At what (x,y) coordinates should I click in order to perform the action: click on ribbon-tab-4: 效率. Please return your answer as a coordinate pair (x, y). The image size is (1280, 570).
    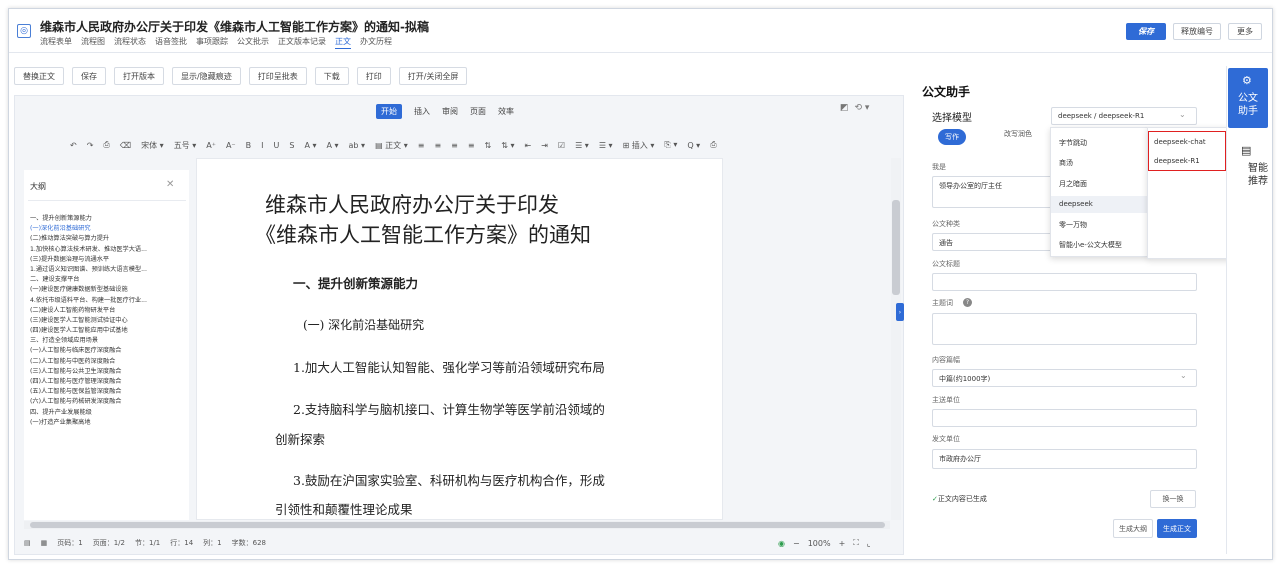
    Looking at the image, I should click on (506, 111).